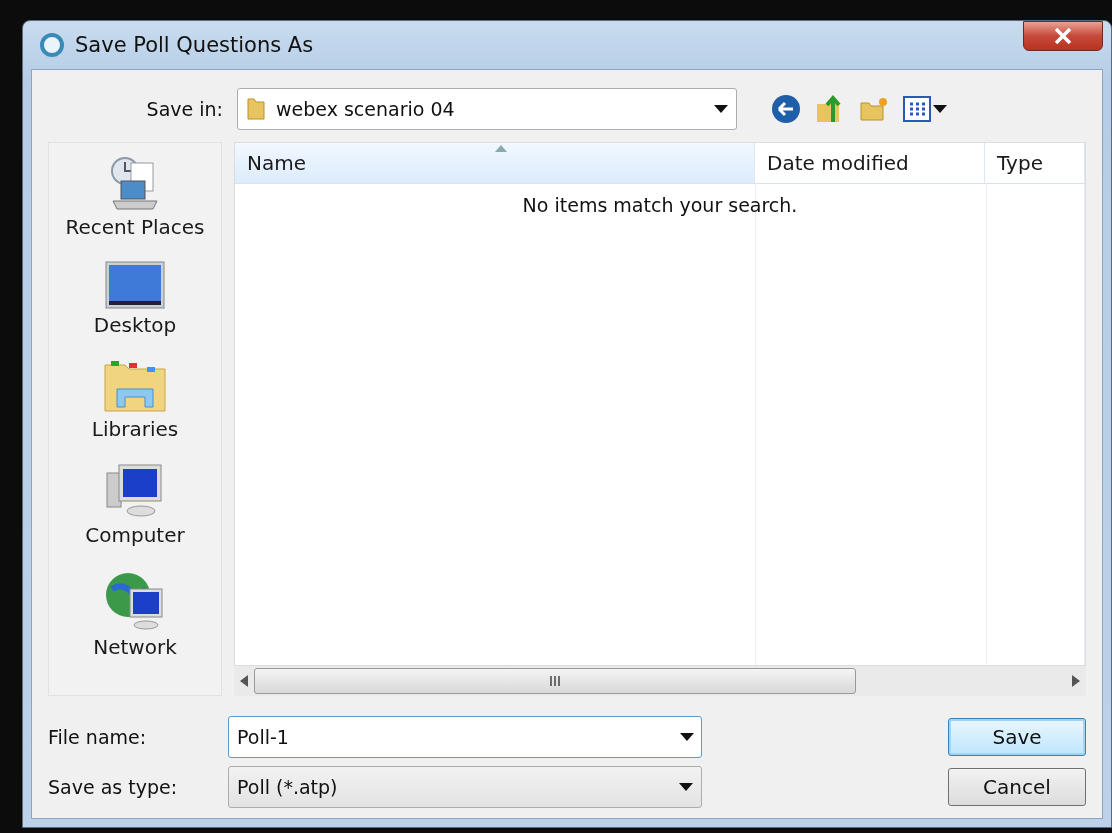 This screenshot has width=1112, height=833. I want to click on computer-icon, so click(135, 491).